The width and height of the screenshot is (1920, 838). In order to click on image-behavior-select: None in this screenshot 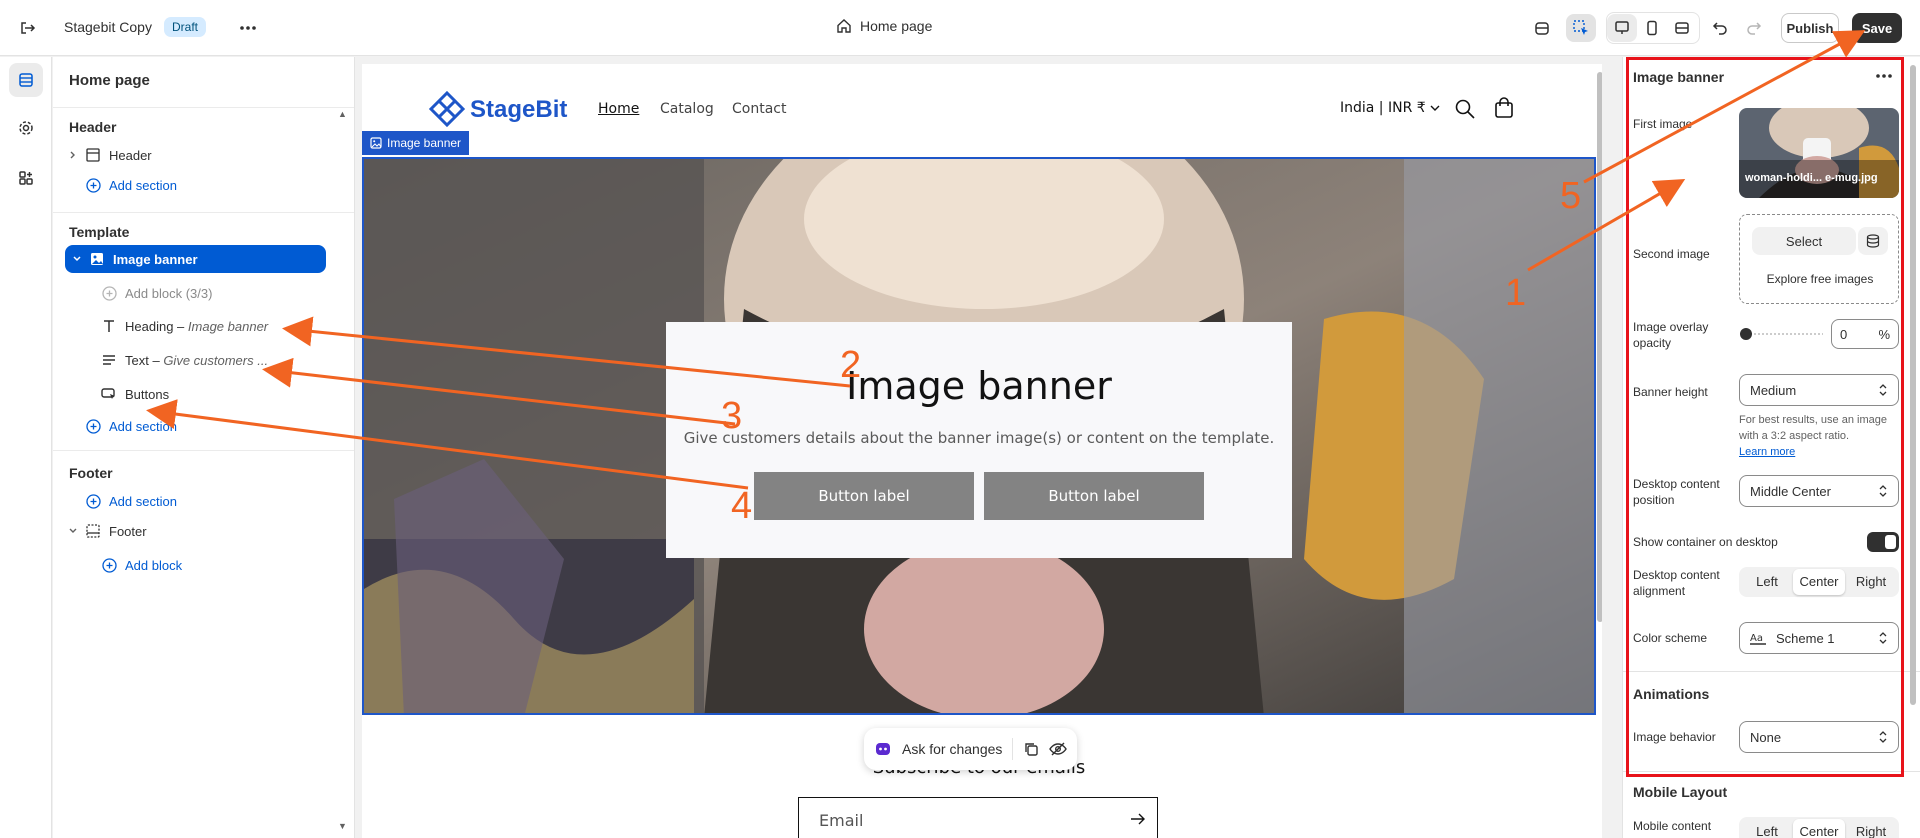, I will do `click(1819, 737)`.